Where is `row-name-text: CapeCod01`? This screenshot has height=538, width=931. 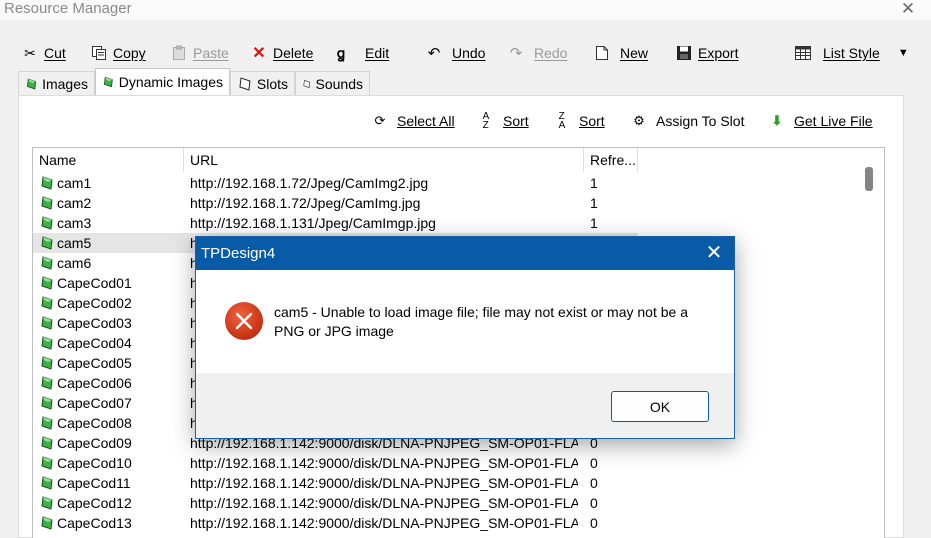
row-name-text: CapeCod01 is located at coordinates (94, 283).